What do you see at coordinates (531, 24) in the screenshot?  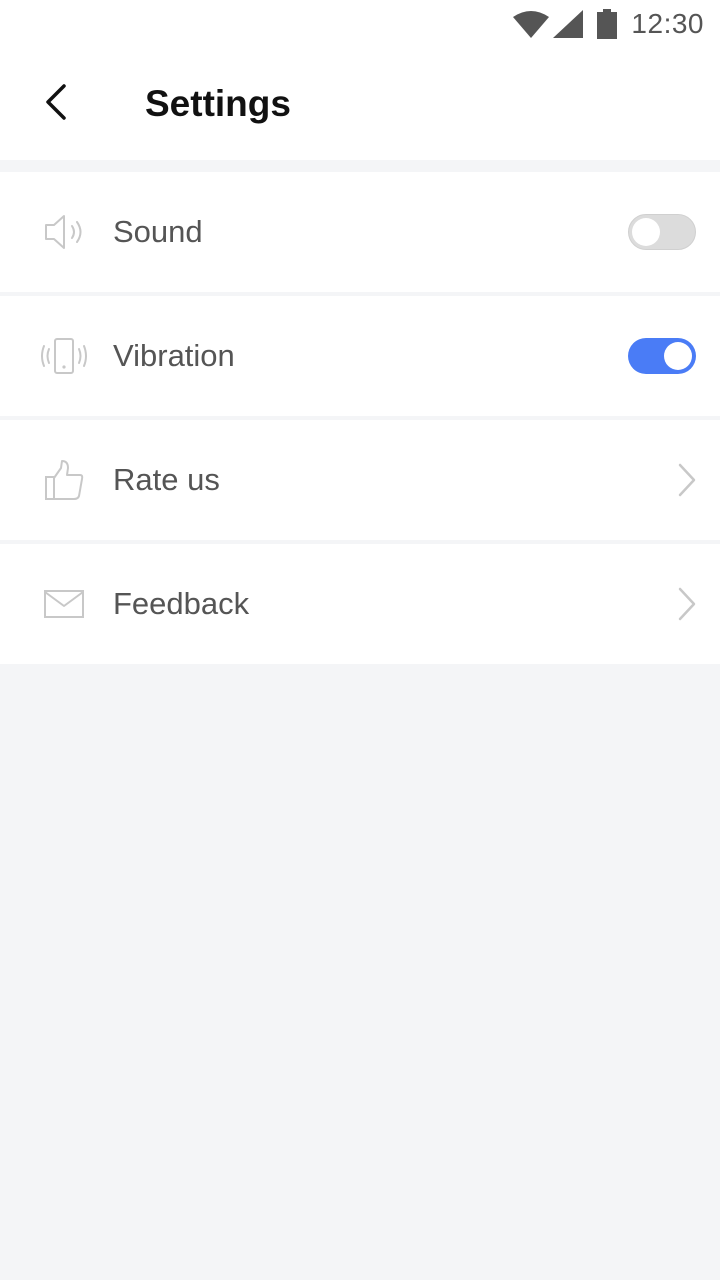 I see `wifi-icon` at bounding box center [531, 24].